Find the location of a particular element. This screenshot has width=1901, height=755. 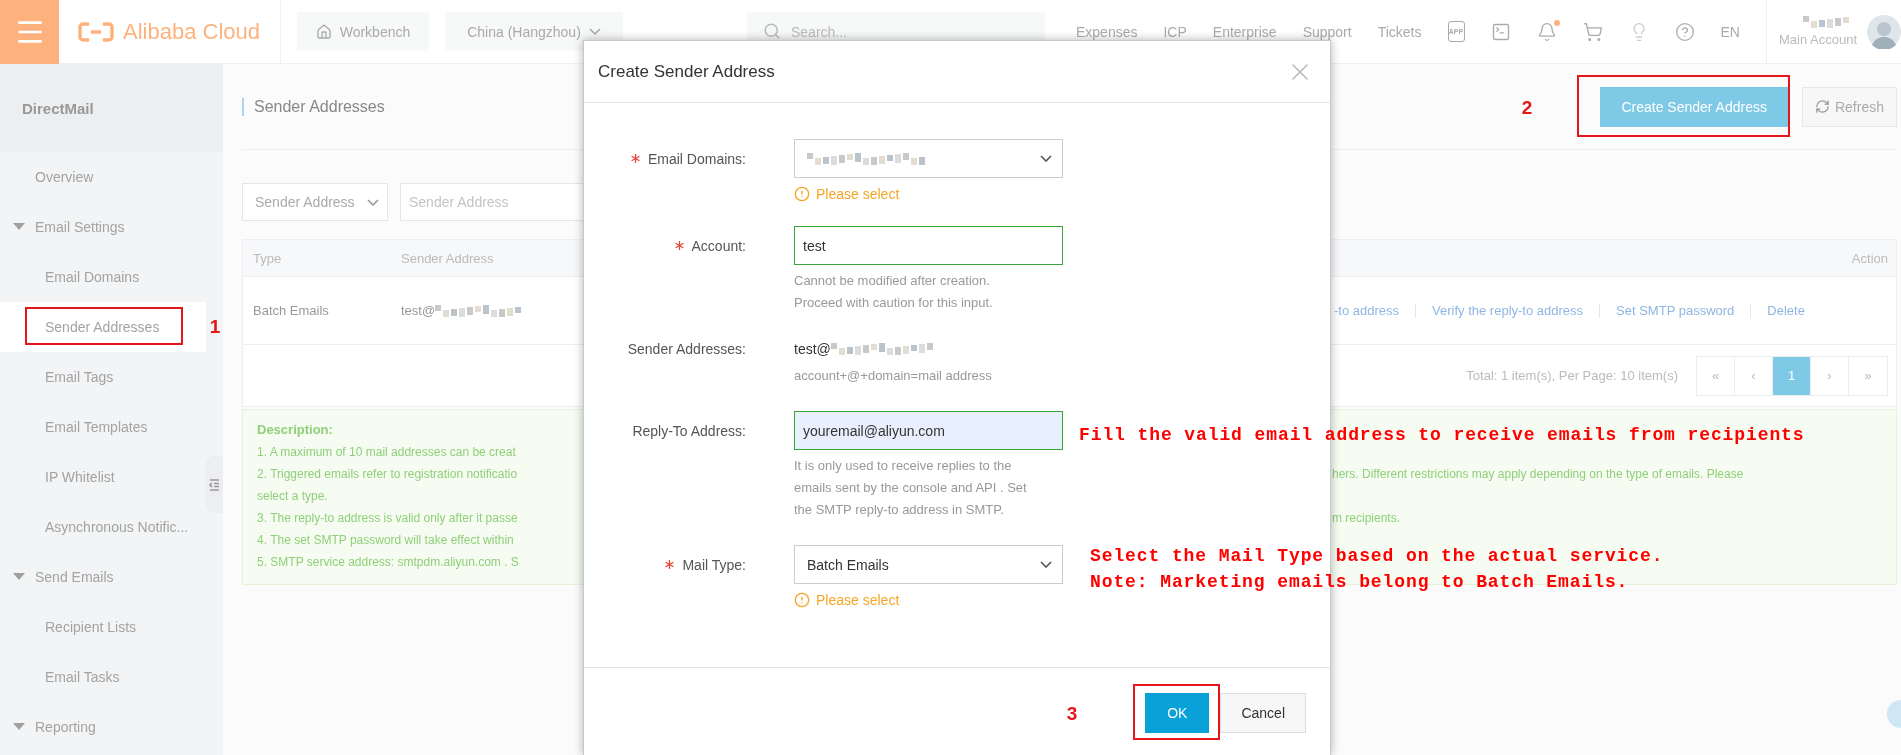

nav-link: Support is located at coordinates (1327, 31).